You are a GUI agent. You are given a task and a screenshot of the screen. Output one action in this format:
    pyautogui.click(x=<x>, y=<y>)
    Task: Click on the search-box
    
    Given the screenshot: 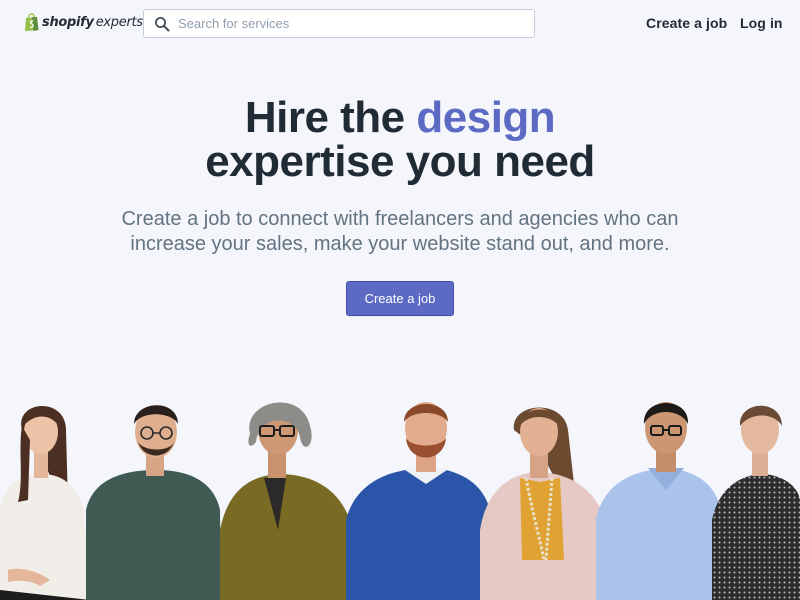 What is the action you would take?
    pyautogui.click(x=339, y=23)
    